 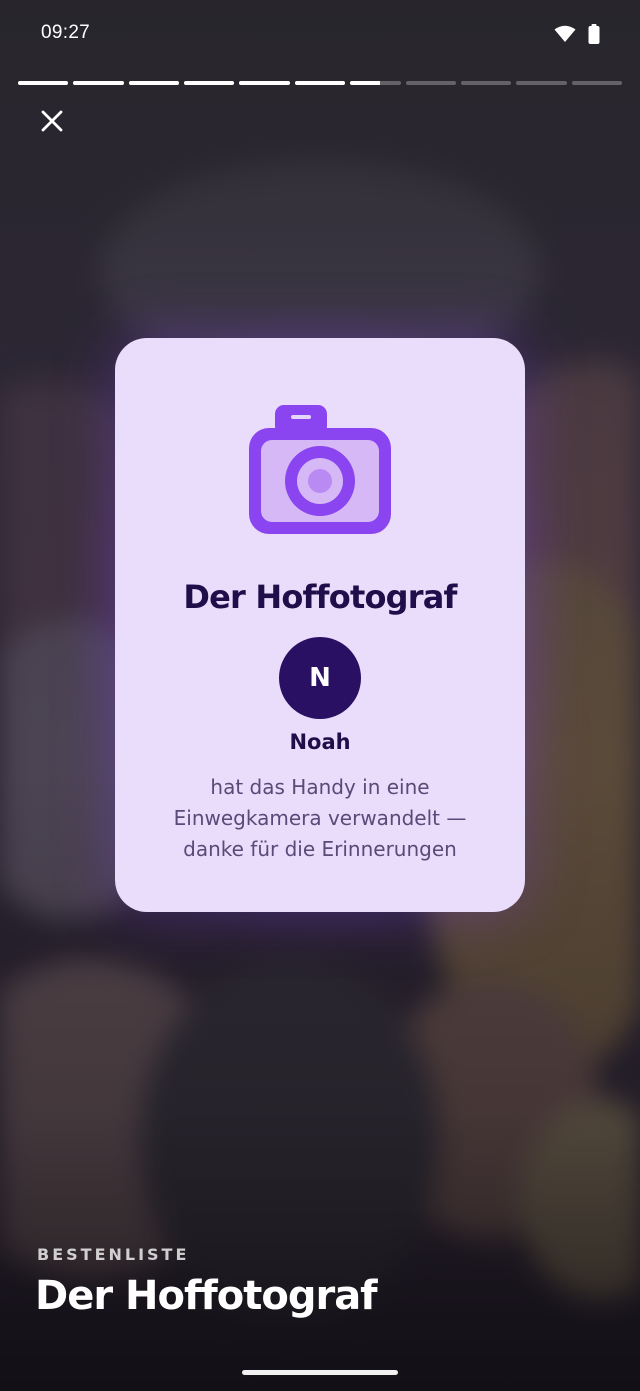 I want to click on award-title: Der Hoffotograf, so click(x=320, y=597).